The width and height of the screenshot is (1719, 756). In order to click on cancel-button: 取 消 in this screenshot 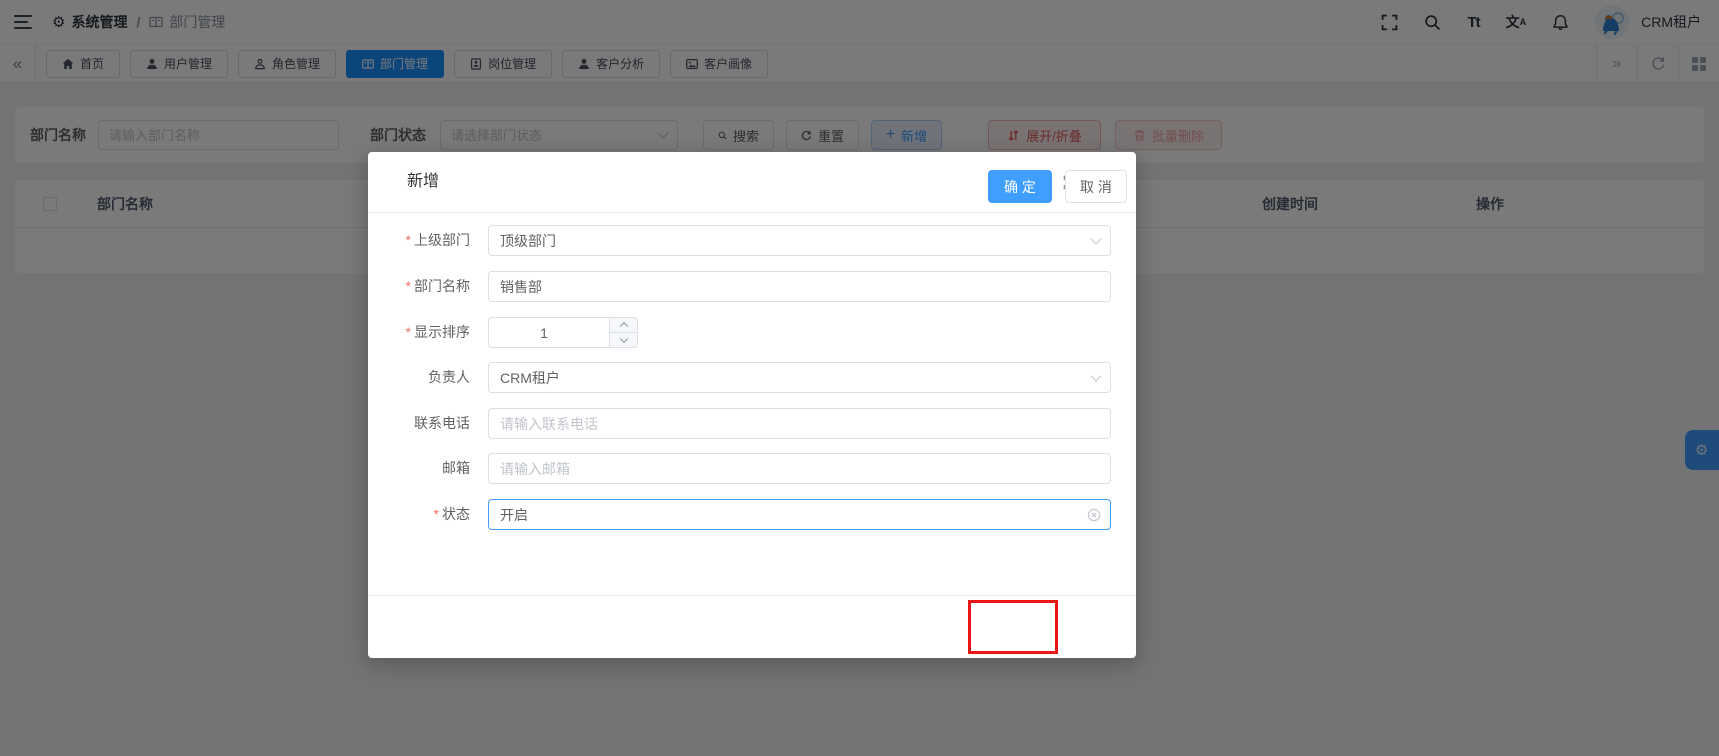, I will do `click(1096, 186)`.